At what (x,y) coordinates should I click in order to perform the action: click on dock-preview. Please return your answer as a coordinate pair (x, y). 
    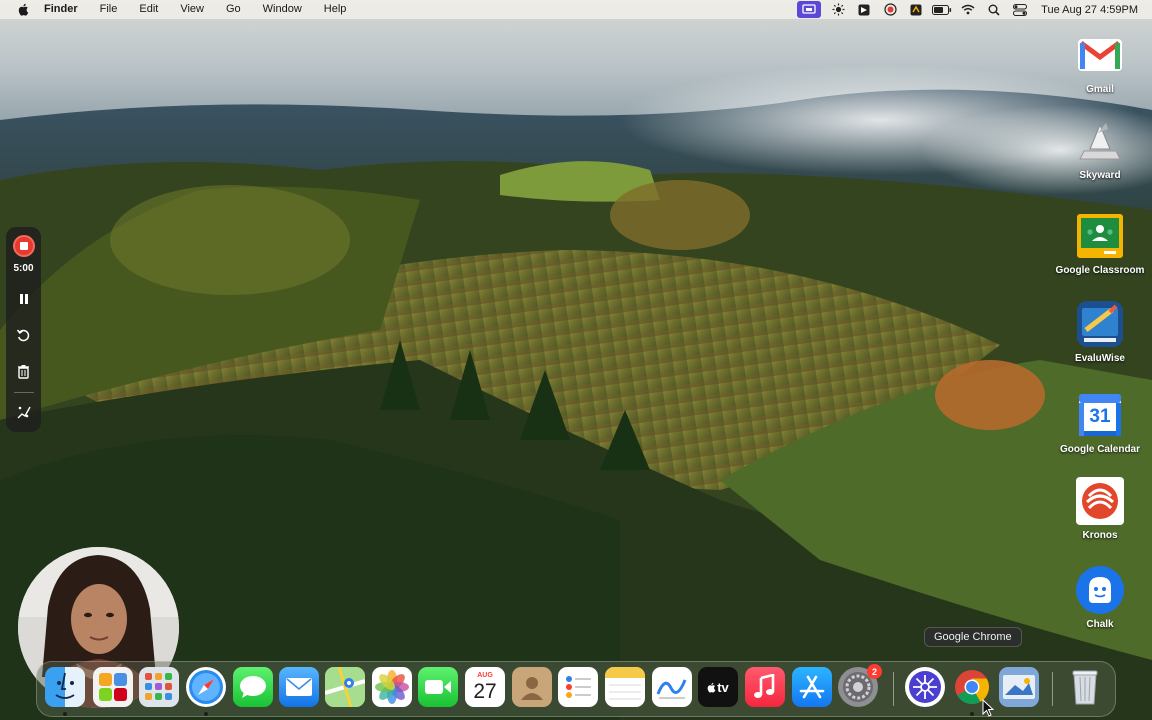
    Looking at the image, I should click on (1019, 687).